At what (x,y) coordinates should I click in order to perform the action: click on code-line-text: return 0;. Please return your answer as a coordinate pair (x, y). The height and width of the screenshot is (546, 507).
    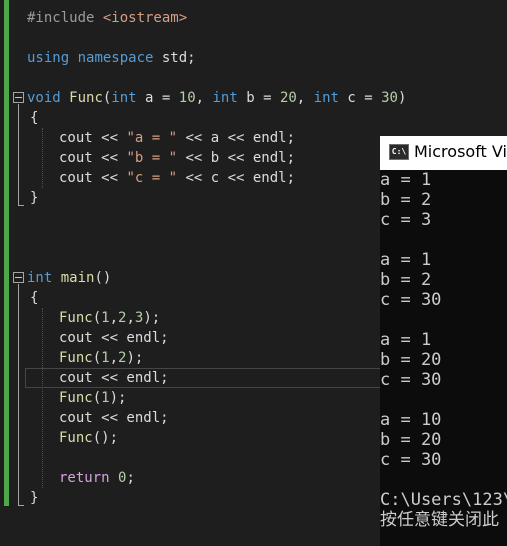
    Looking at the image, I should click on (97, 478).